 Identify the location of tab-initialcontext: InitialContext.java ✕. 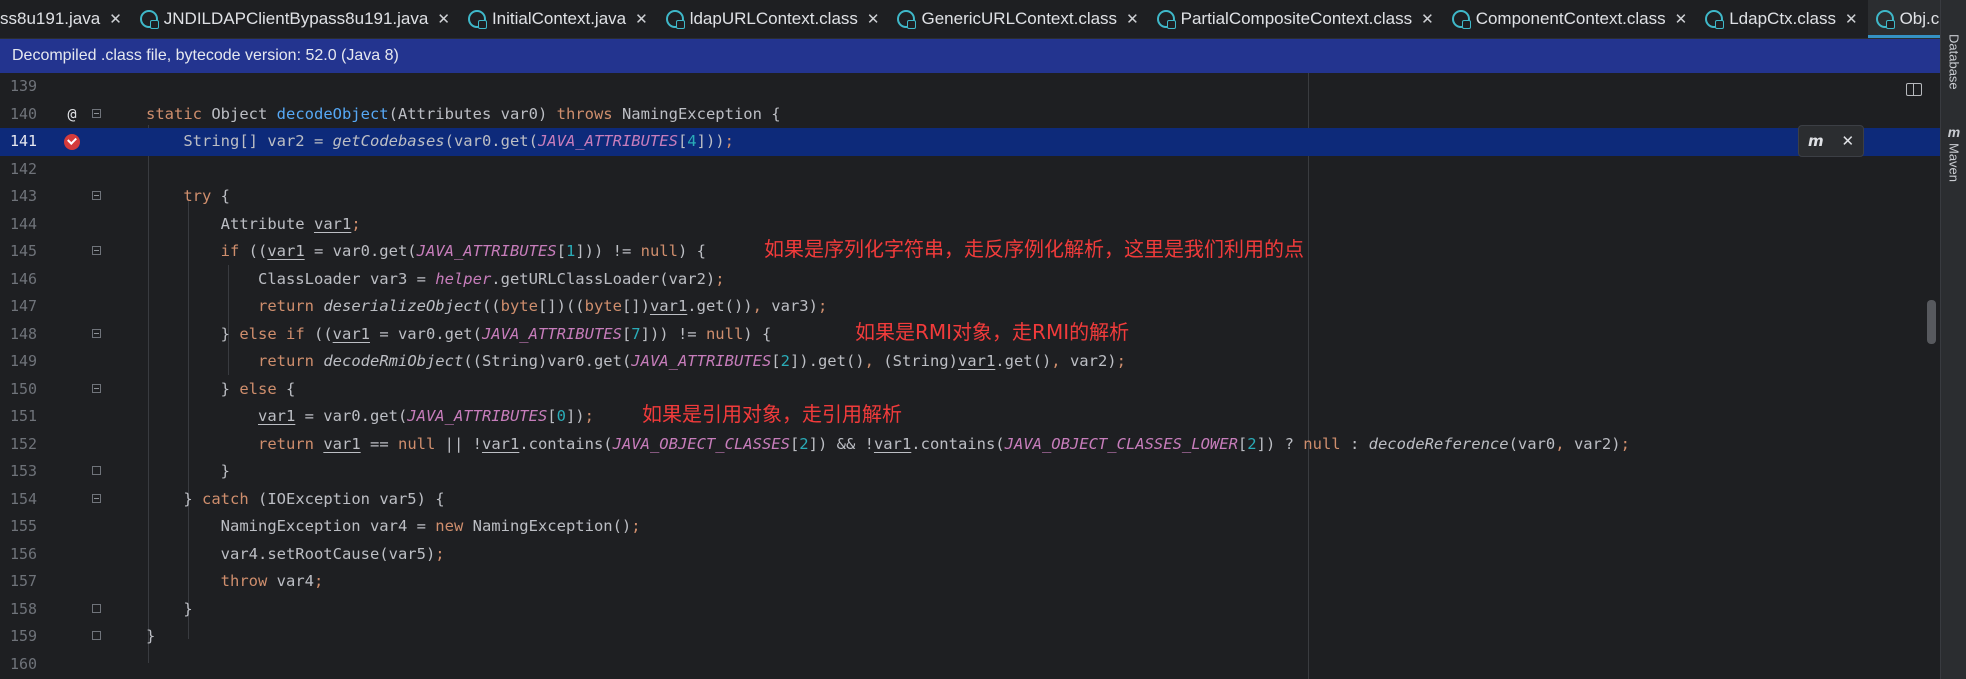
(559, 19).